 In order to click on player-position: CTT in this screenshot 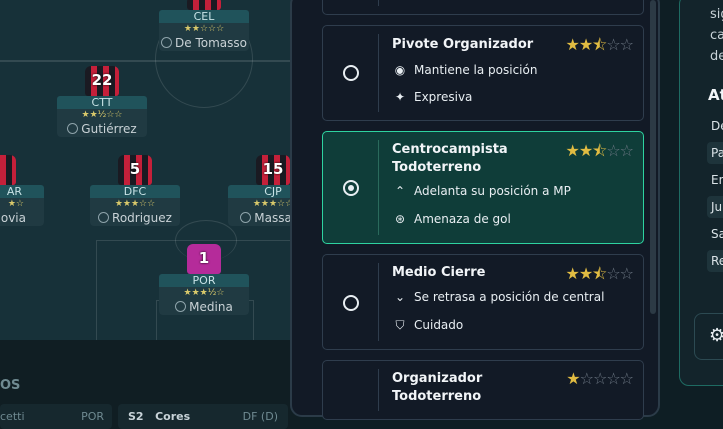, I will do `click(102, 102)`.